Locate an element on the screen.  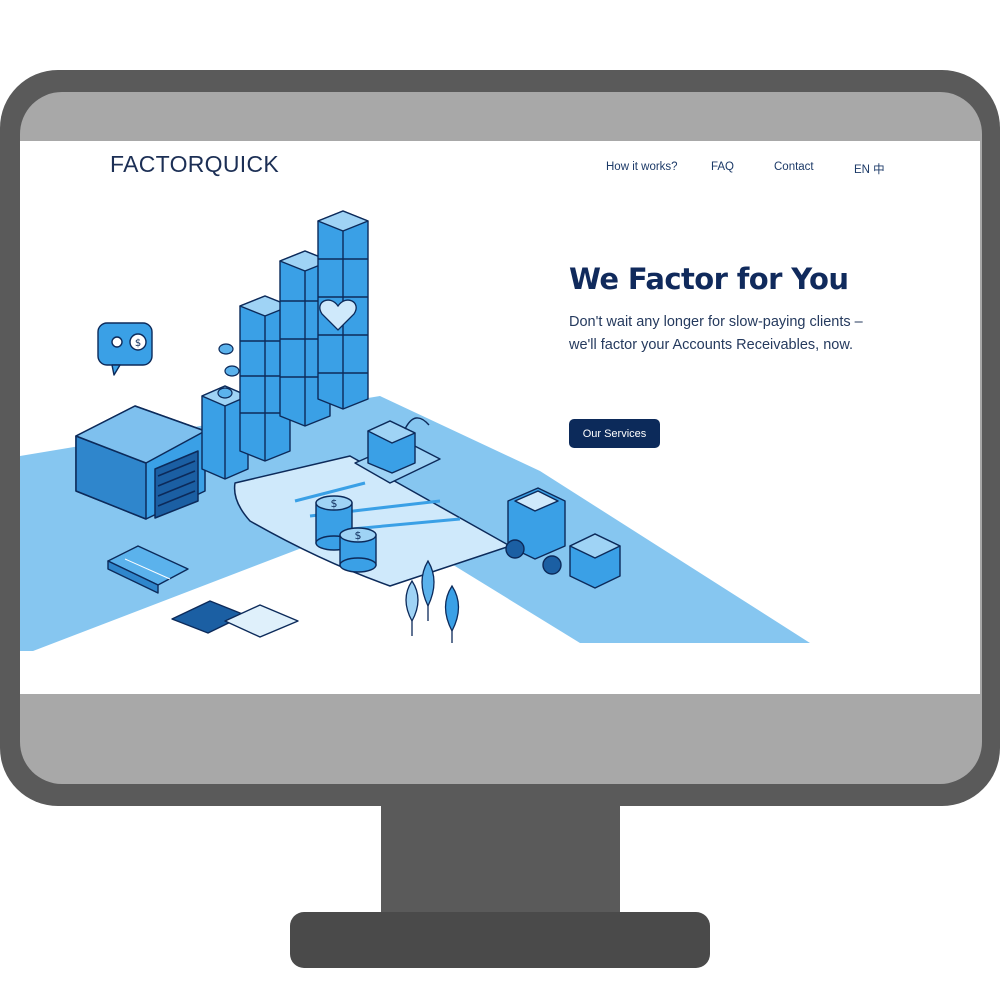
nav-contact: Contact is located at coordinates (794, 167).